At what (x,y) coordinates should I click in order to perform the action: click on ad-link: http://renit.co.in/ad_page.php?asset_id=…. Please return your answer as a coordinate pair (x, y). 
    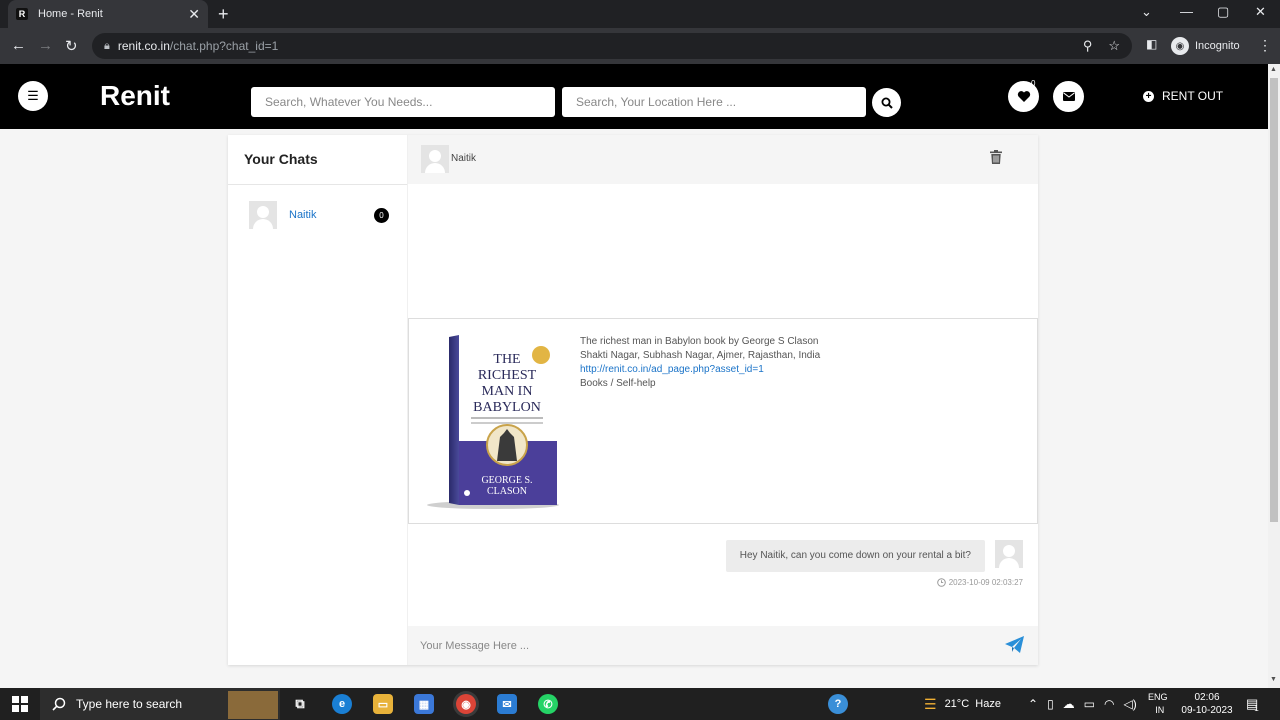
    Looking at the image, I should click on (700, 370).